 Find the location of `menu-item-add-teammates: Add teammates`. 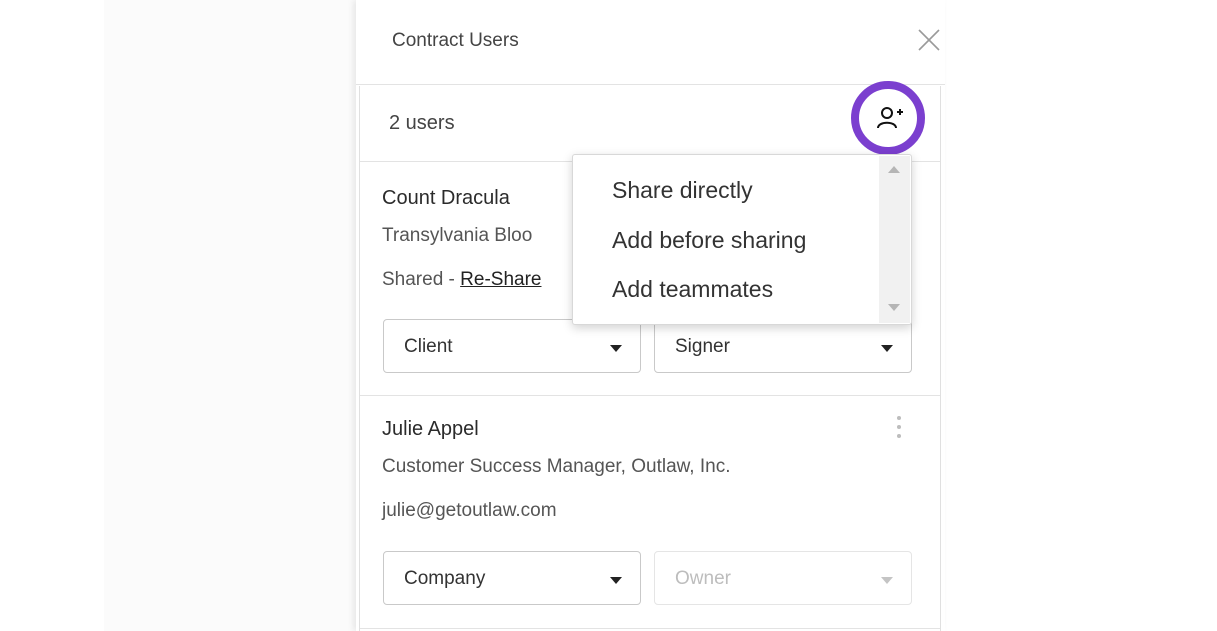

menu-item-add-teammates: Add teammates is located at coordinates (692, 289).